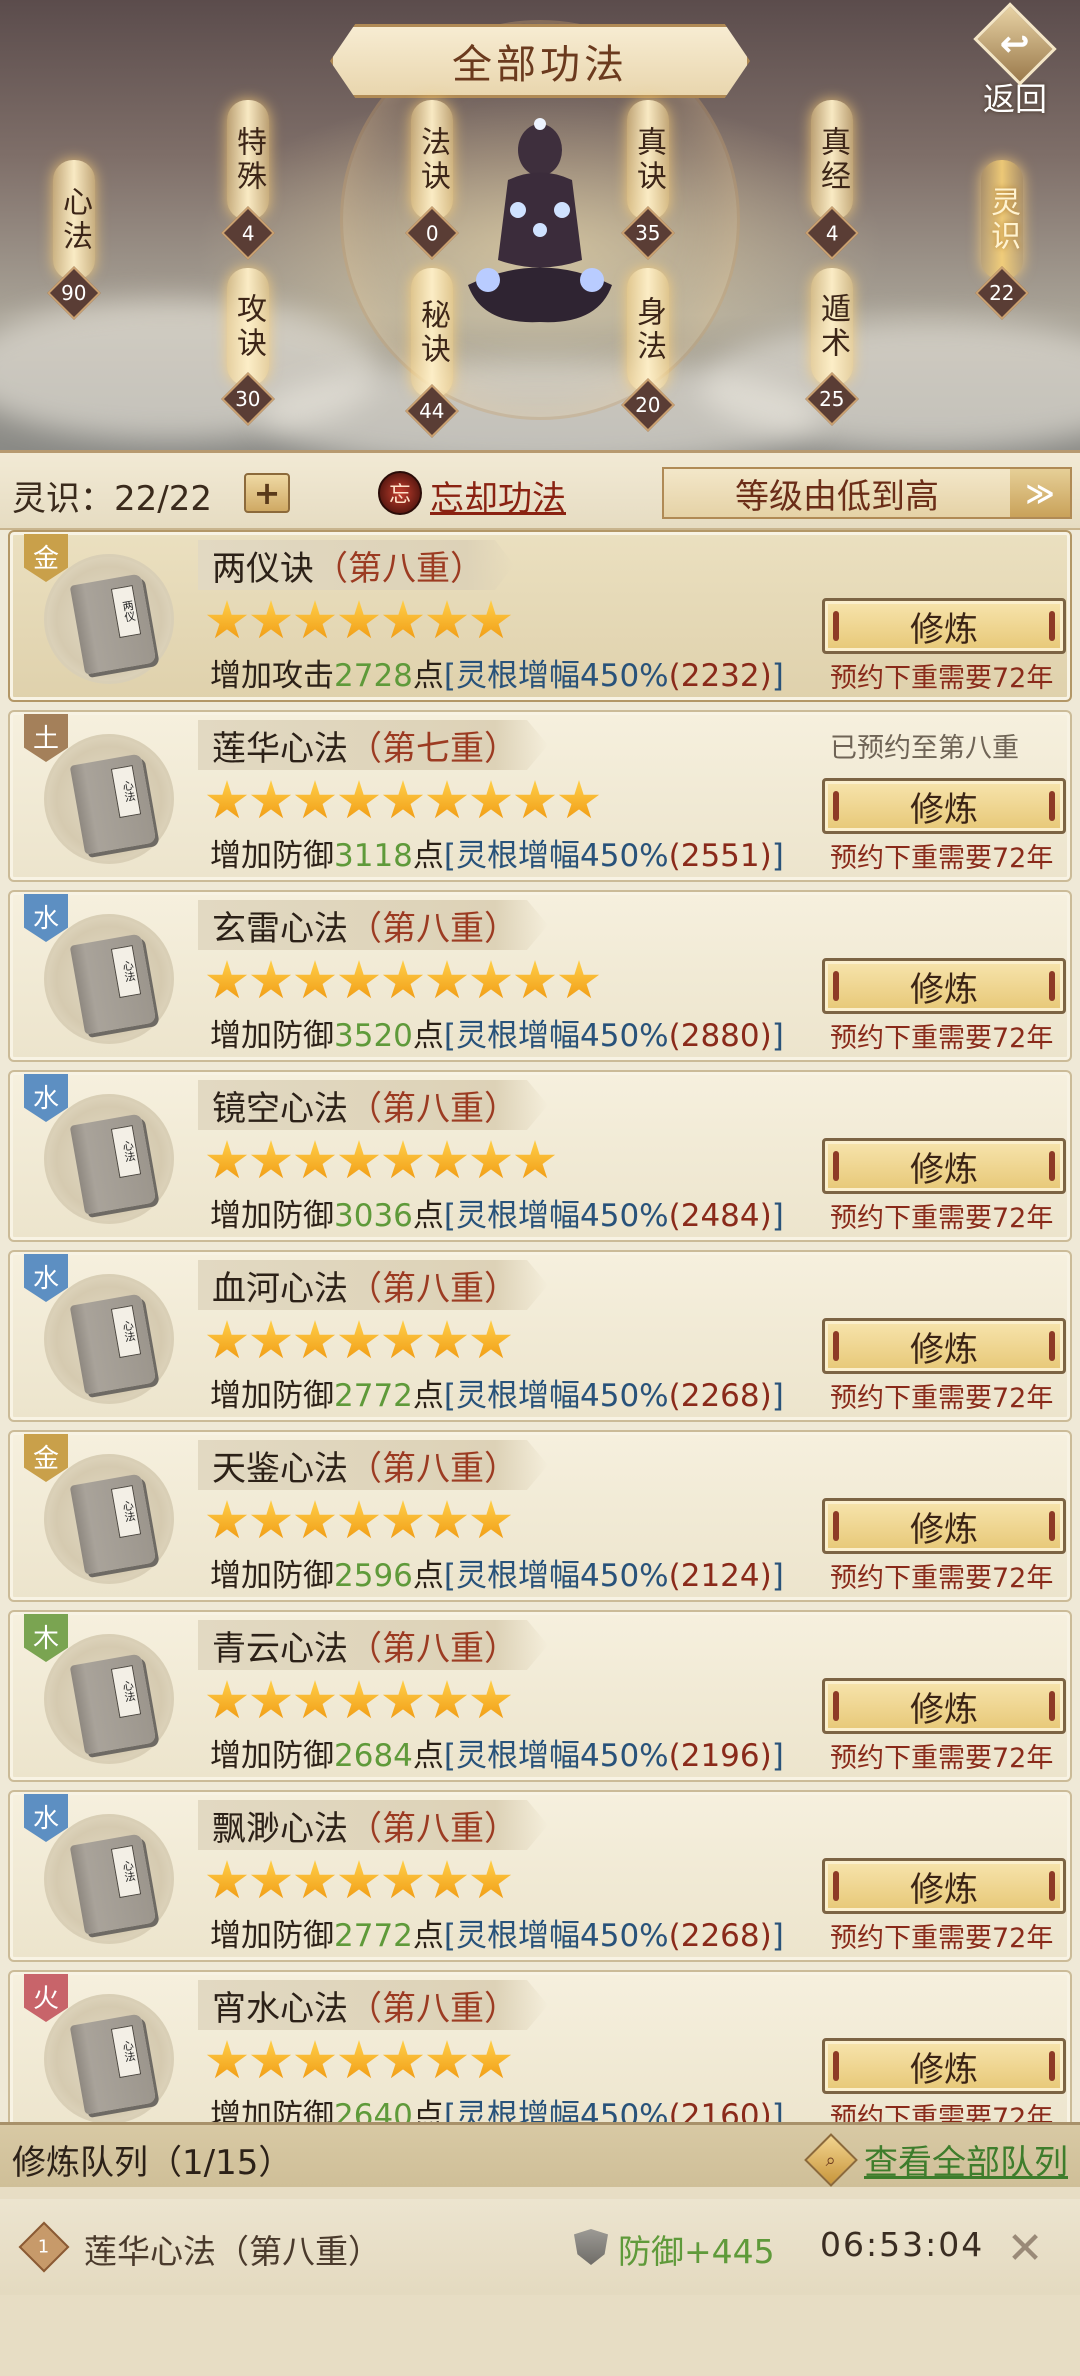 This screenshot has height=2376, width=1080. Describe the element at coordinates (80, 2163) in the screenshot. I see `queue-title-text: 修炼队列` at that location.